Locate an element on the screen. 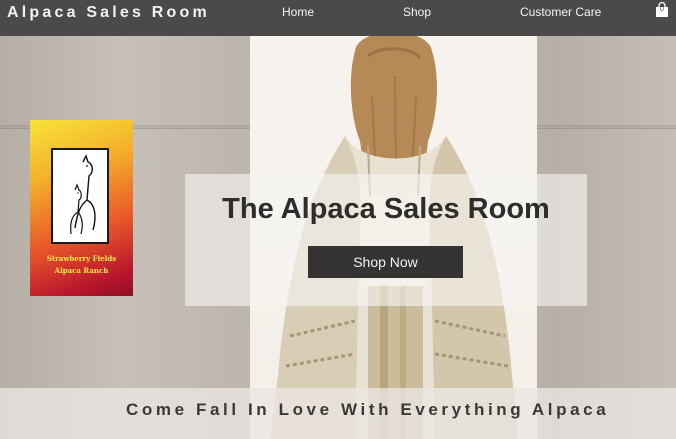 The height and width of the screenshot is (439, 676). nav-customer-care: Customer Care is located at coordinates (560, 12).